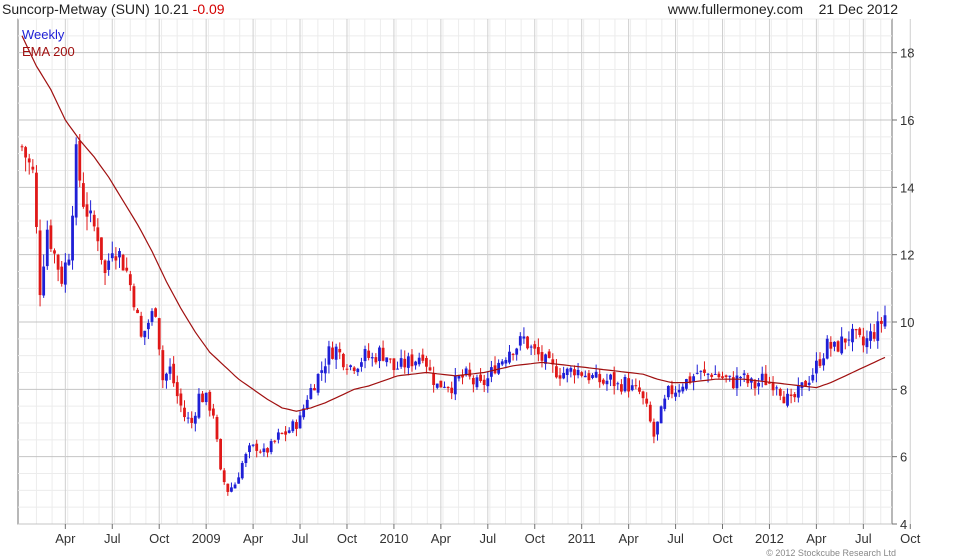  Describe the element at coordinates (206, 538) in the screenshot. I see `x-tick-label: 2009` at that location.